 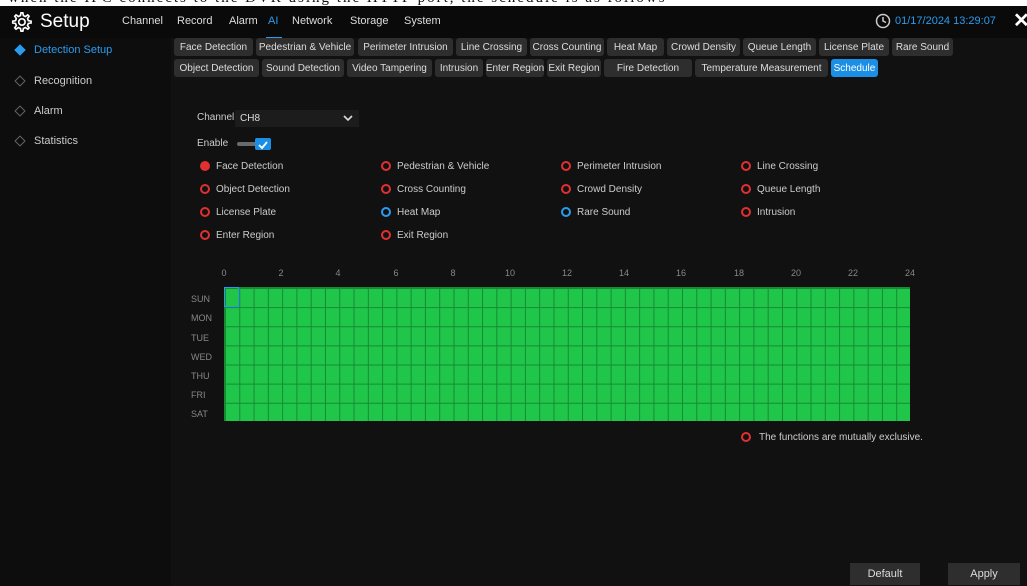 I want to click on hour-label: 2, so click(x=281, y=273).